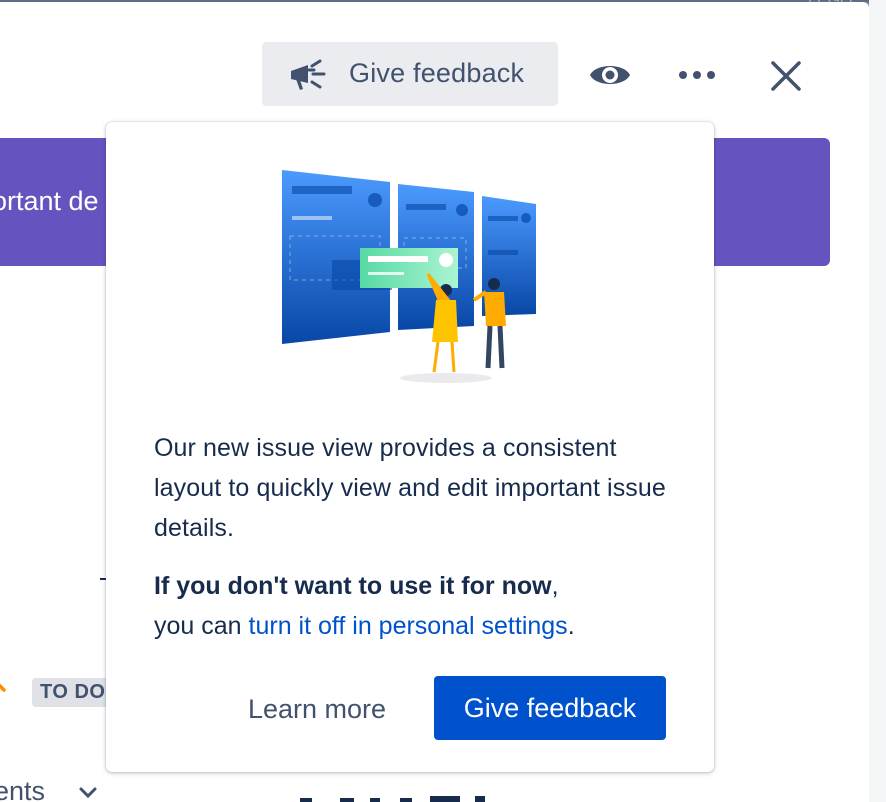 This screenshot has height=802, width=886. I want to click on banner-text: ortant de, so click(49, 201).